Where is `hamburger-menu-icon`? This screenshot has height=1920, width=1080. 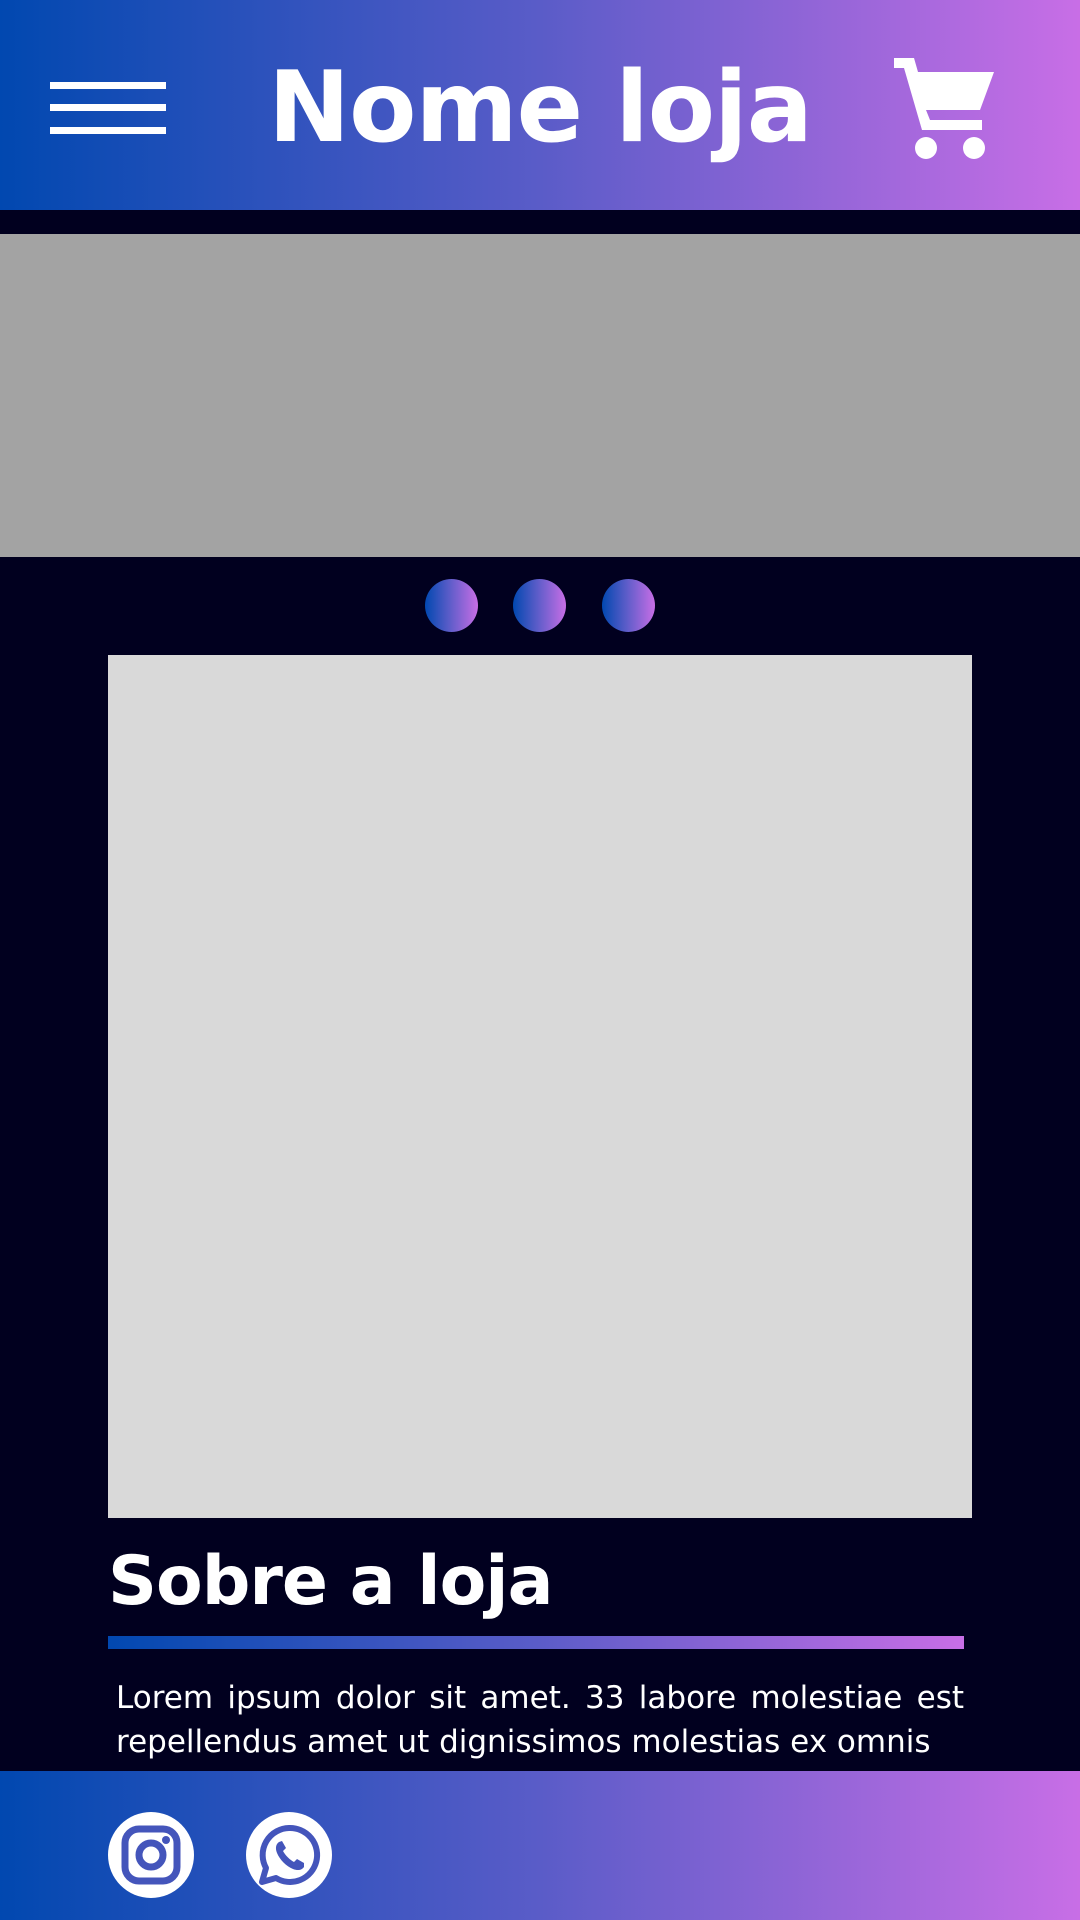
hamburger-menu-icon is located at coordinates (108, 85).